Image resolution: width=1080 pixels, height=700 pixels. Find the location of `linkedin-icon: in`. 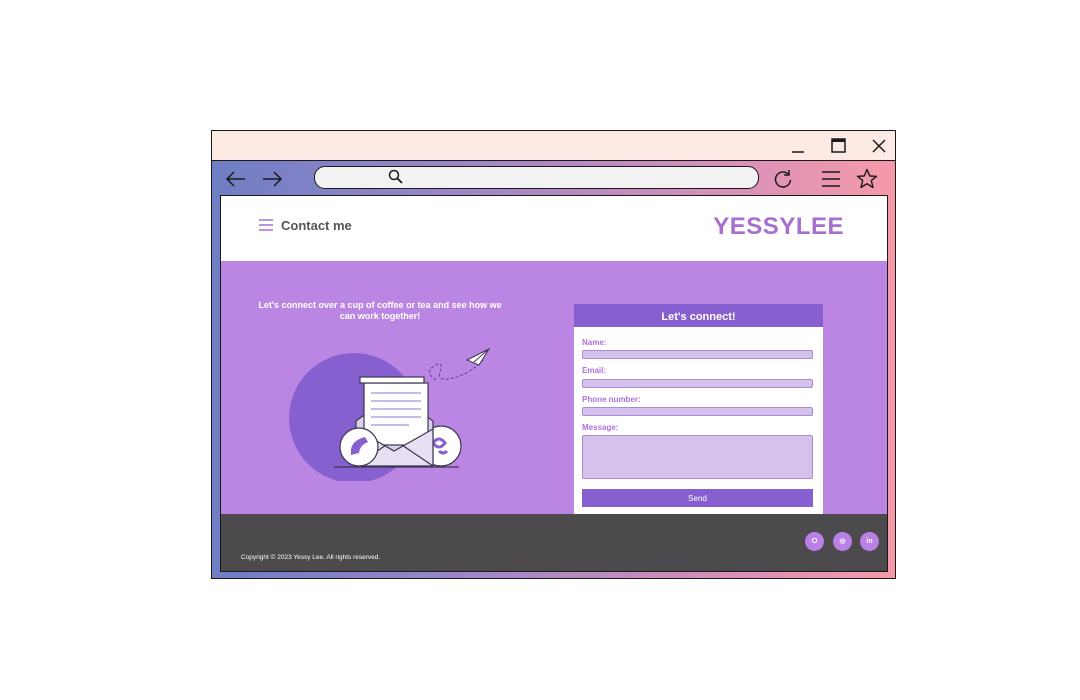

linkedin-icon: in is located at coordinates (869, 541).